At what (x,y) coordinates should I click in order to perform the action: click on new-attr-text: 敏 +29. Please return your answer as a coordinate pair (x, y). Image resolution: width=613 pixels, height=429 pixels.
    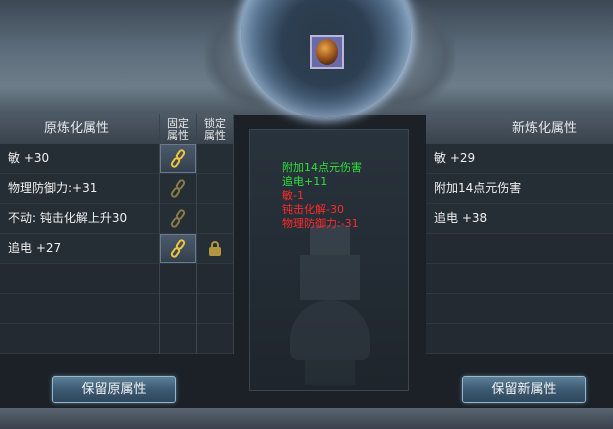
    Looking at the image, I should click on (455, 158).